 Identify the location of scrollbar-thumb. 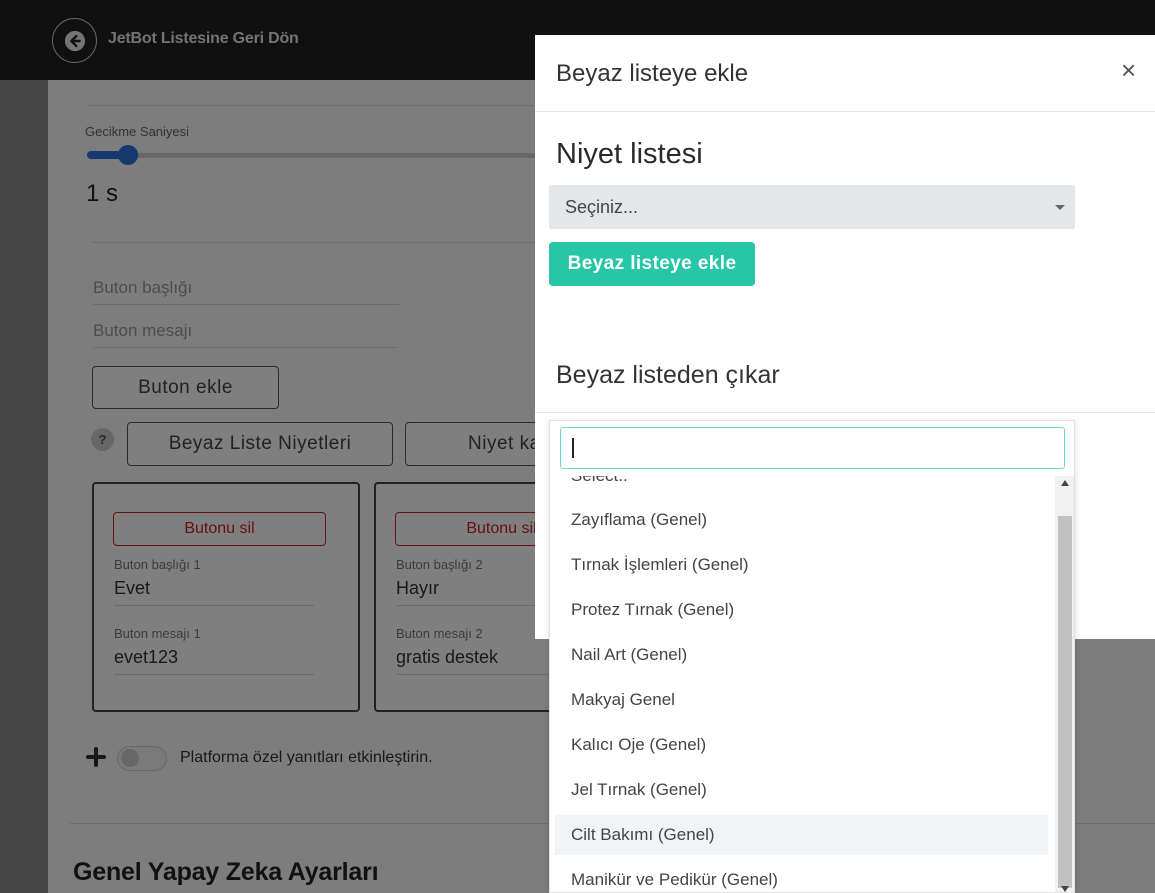
(1065, 702).